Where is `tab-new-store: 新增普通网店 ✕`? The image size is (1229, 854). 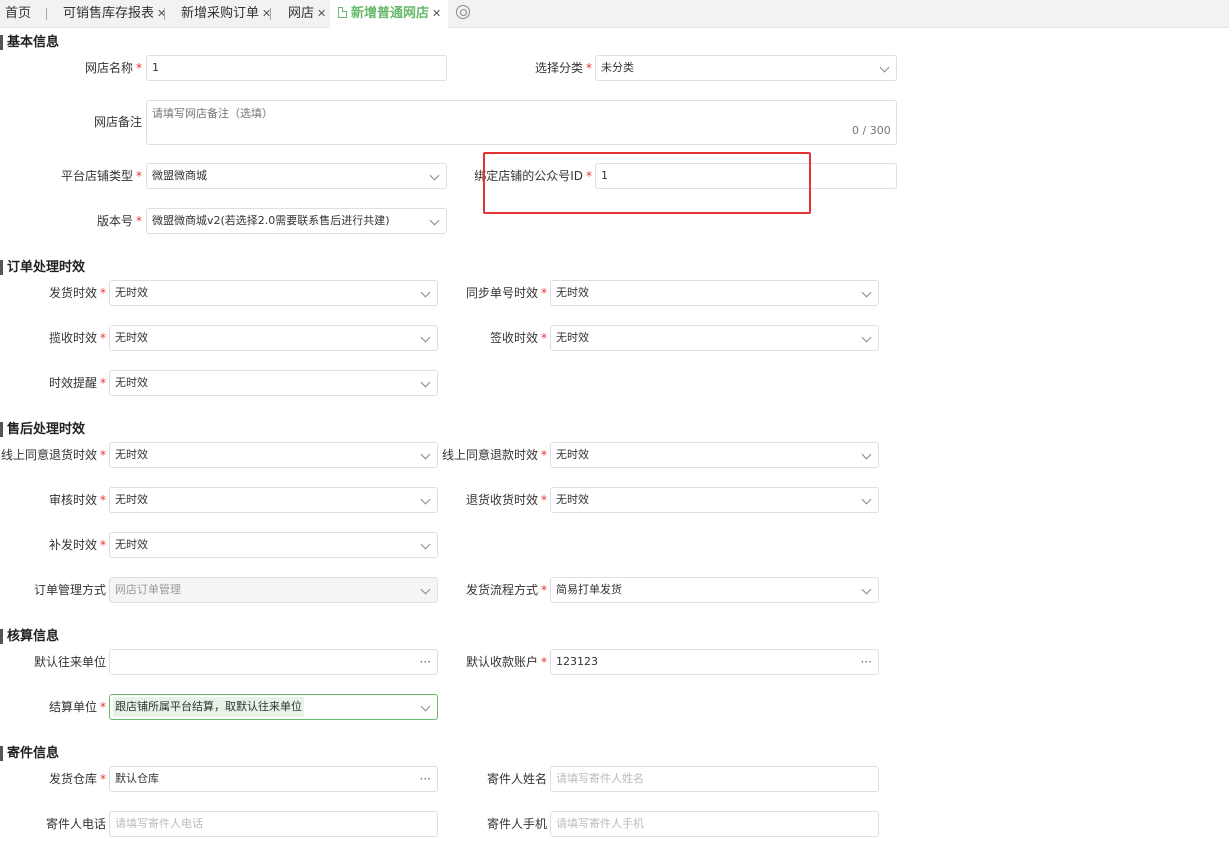
tab-new-store: 新增普通网店 ✕ is located at coordinates (389, 14).